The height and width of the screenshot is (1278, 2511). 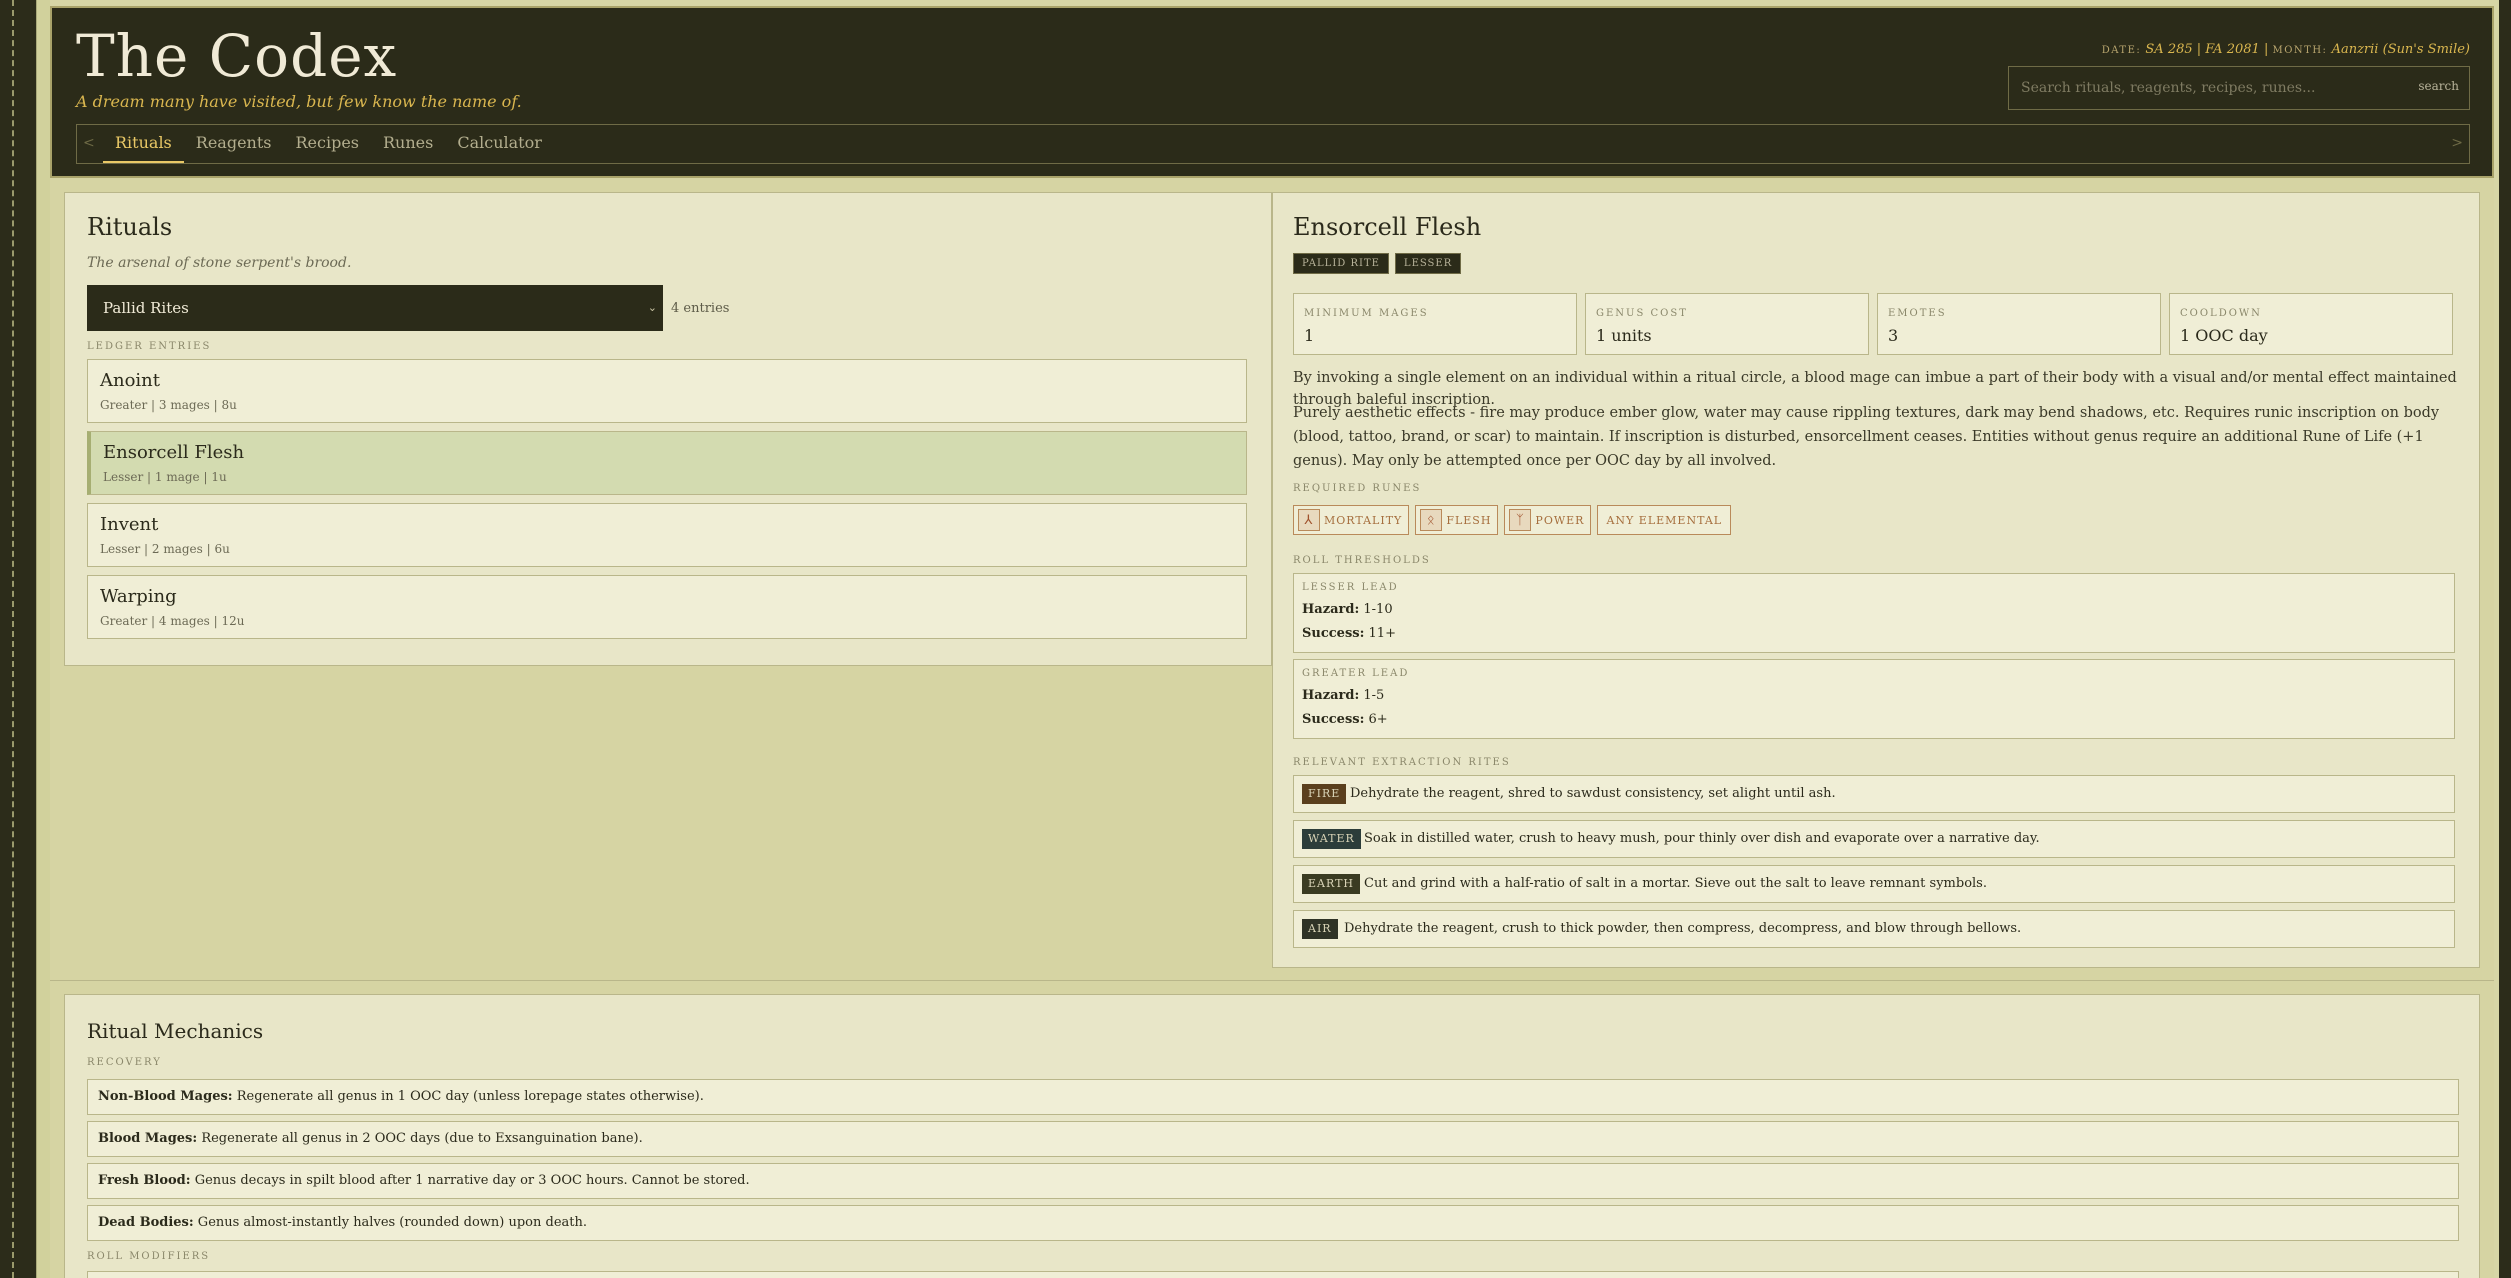 I want to click on power-rune-icon: ᛉ, so click(x=1520, y=520).